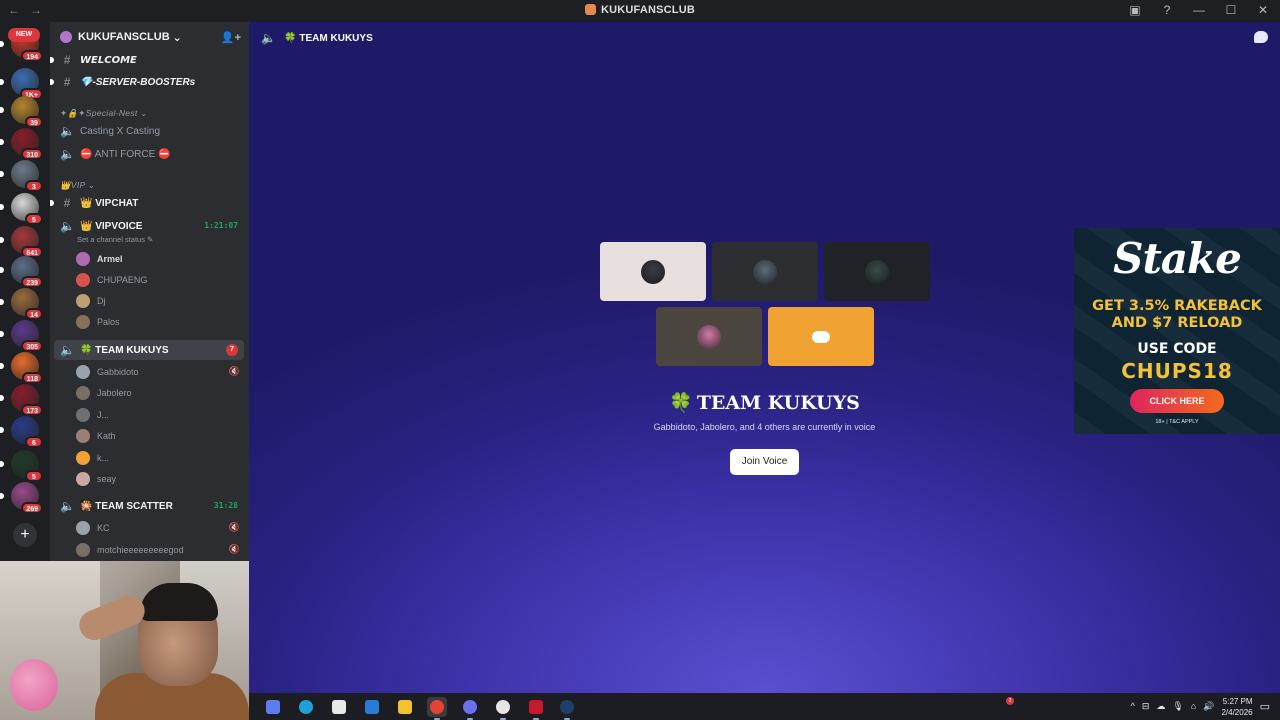  I want to click on channel-vipchat: # 👑 VIPCHAT, so click(147, 203).